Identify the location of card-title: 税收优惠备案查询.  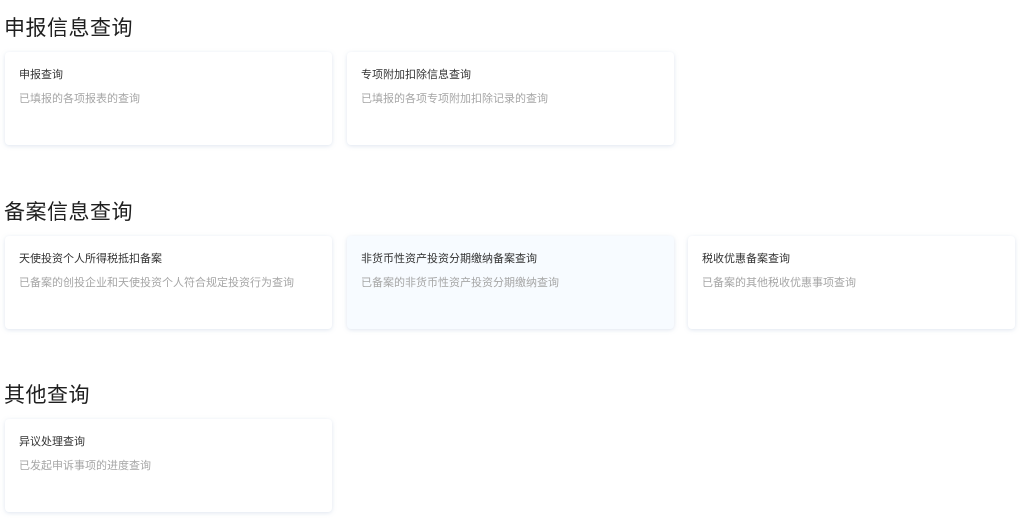
(746, 258).